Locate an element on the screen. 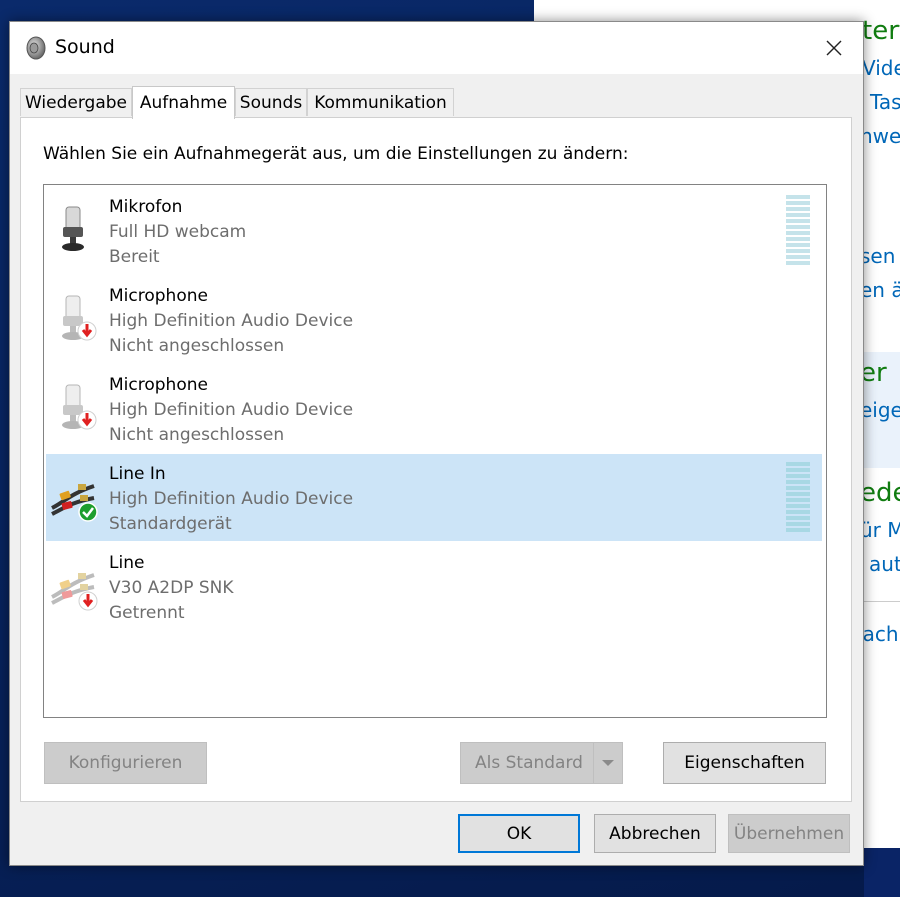 This screenshot has height=897, width=900. device-description: Full HD webcam is located at coordinates (178, 232).